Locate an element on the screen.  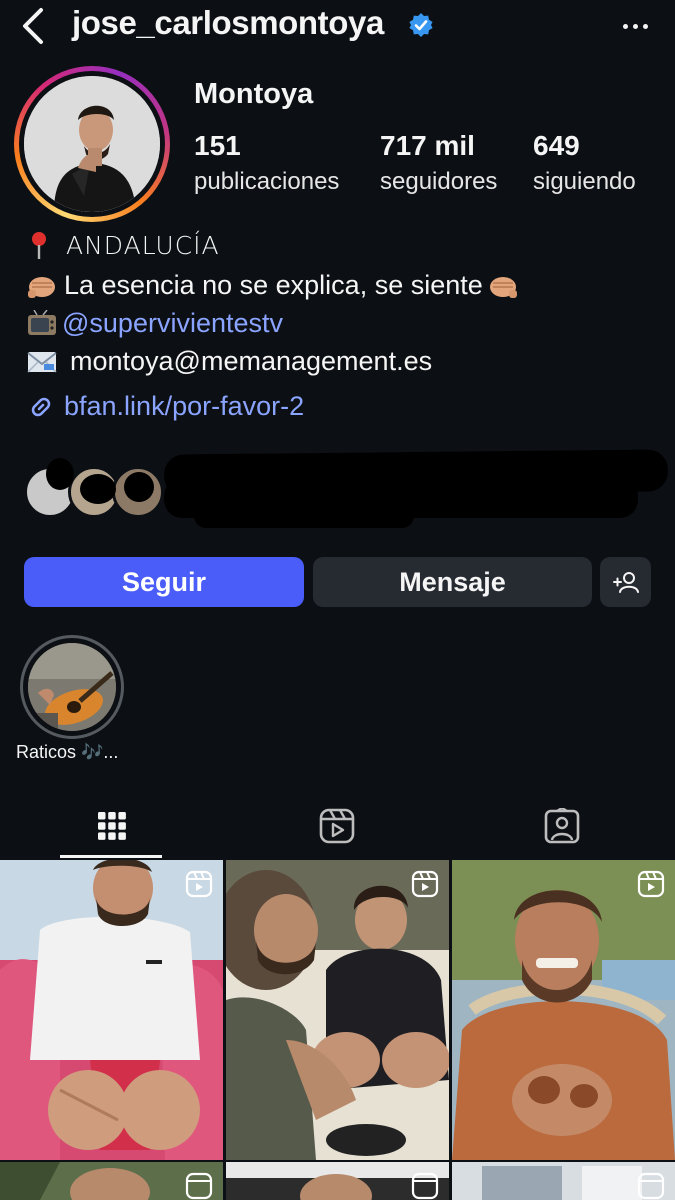
profile-username: jose_carlosmontoya is located at coordinates (228, 22).